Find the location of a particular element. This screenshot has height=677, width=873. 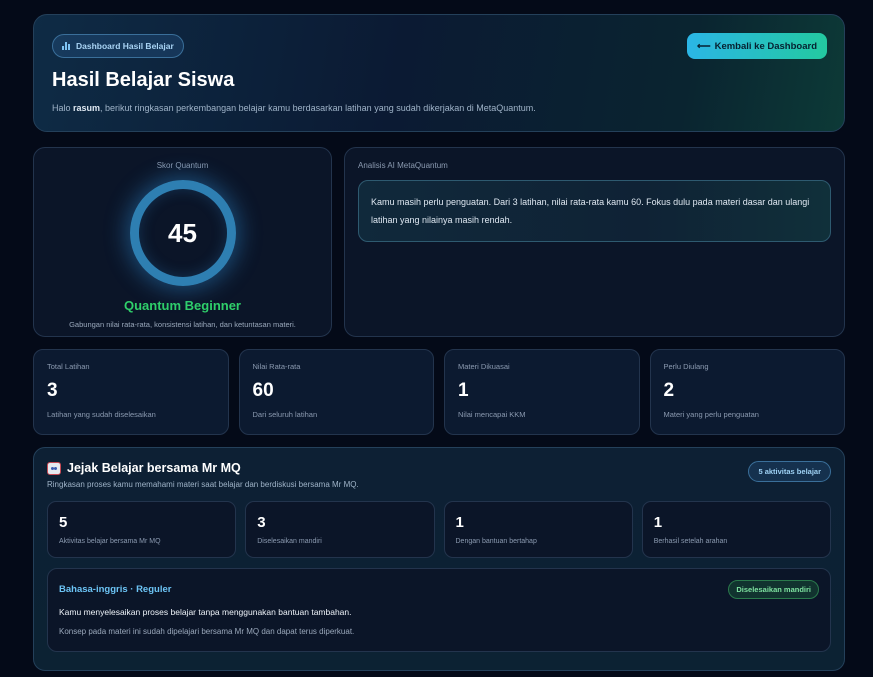

stat-label: Perlu Diulang is located at coordinates (686, 366).